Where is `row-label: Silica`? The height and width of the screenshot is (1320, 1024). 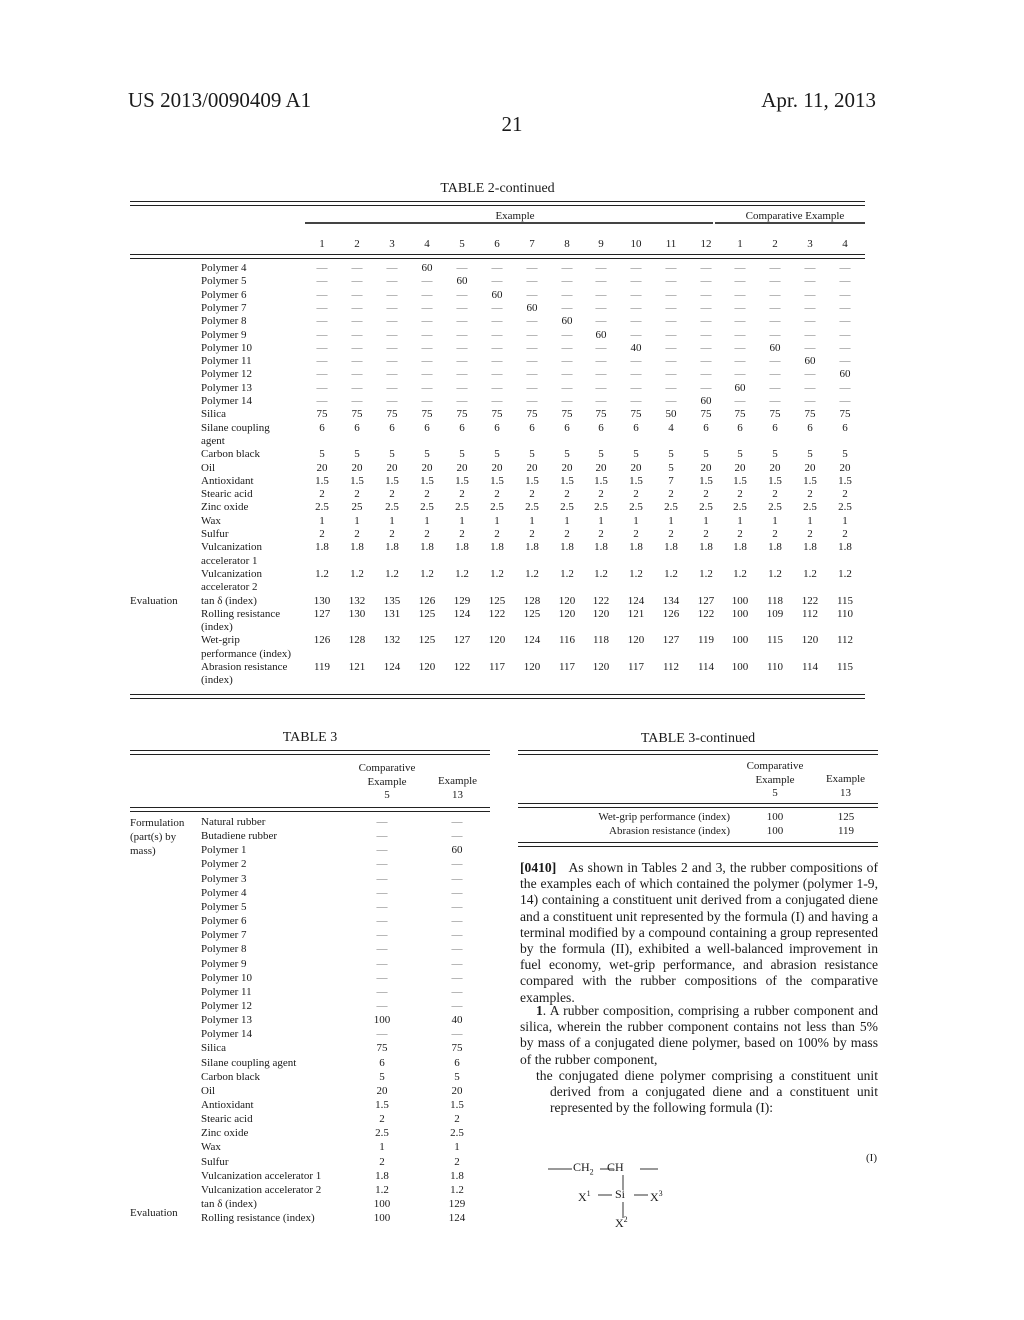
row-label: Silica is located at coordinates (214, 1048).